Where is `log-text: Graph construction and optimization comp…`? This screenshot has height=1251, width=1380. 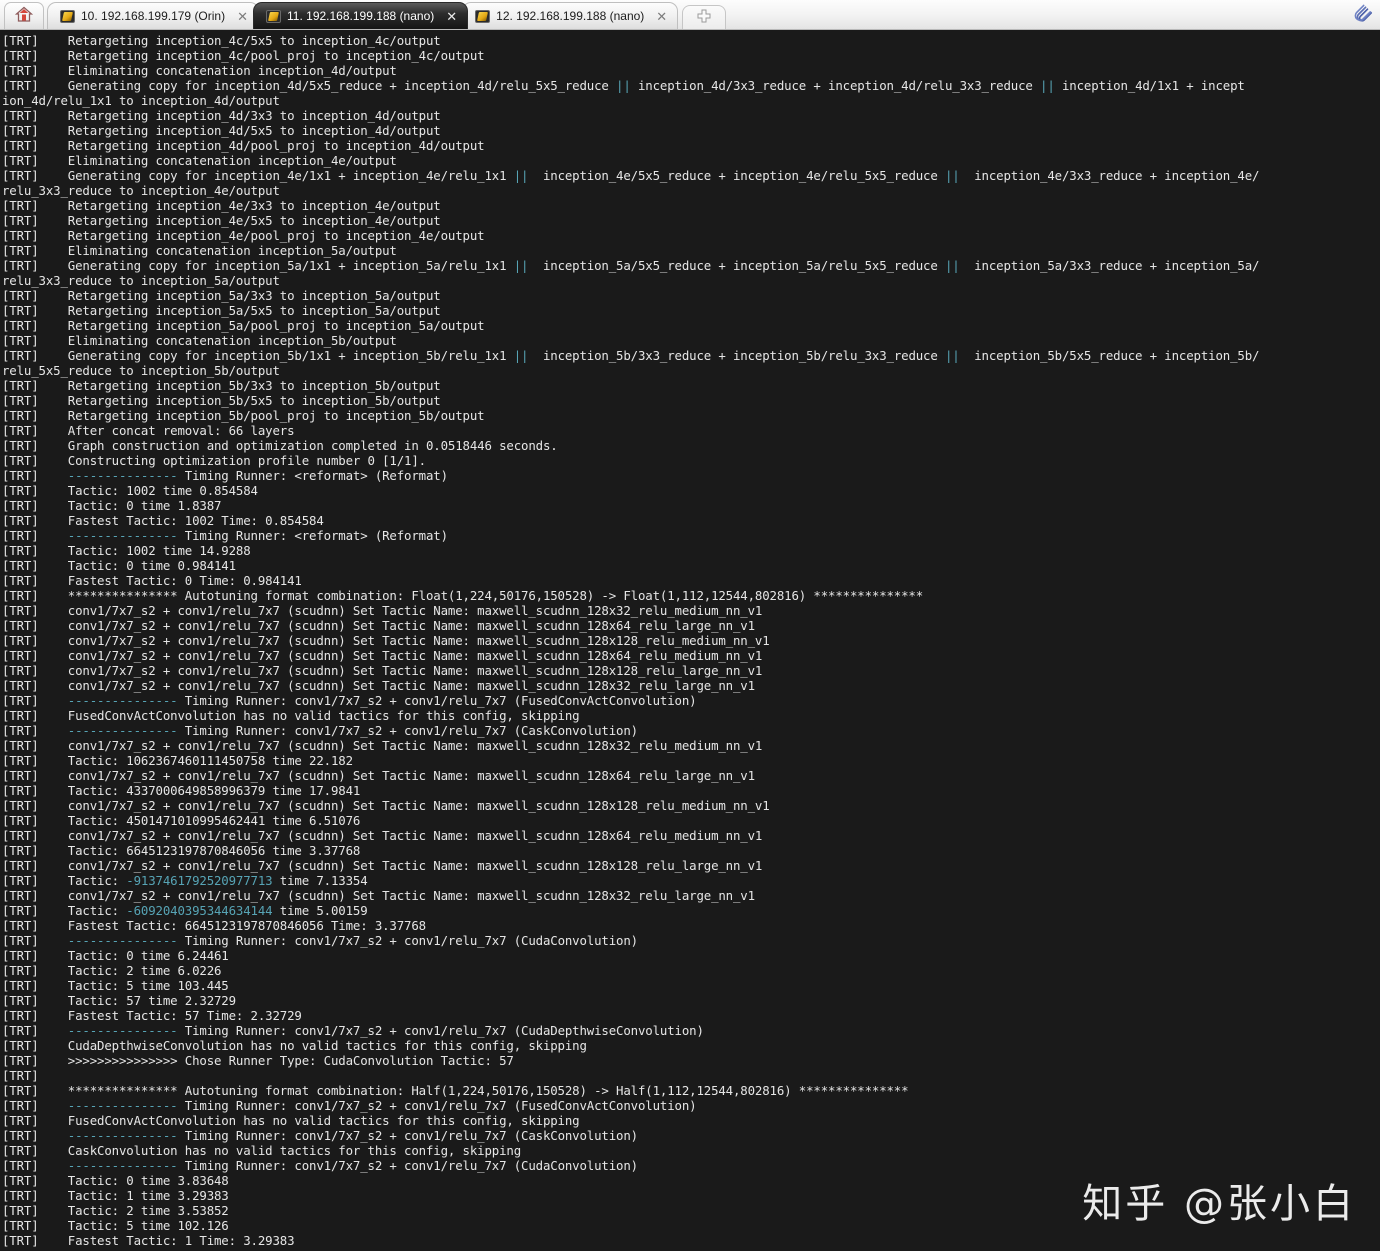 log-text: Graph construction and optimization comp… is located at coordinates (298, 445).